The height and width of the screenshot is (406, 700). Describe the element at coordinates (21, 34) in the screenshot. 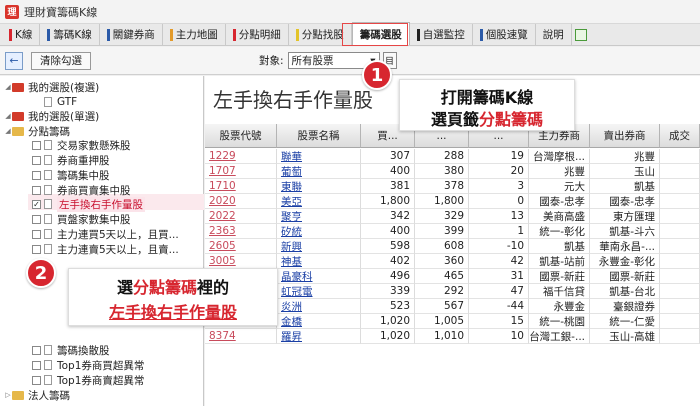

I see `tab-k-line: K線` at that location.